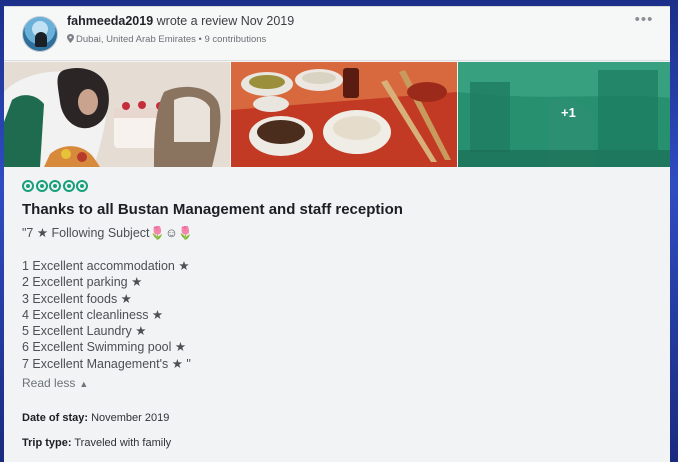 Image resolution: width=678 pixels, height=462 pixels. What do you see at coordinates (337, 418) in the screenshot?
I see `date-of-stay: Date of stay: November 2019` at bounding box center [337, 418].